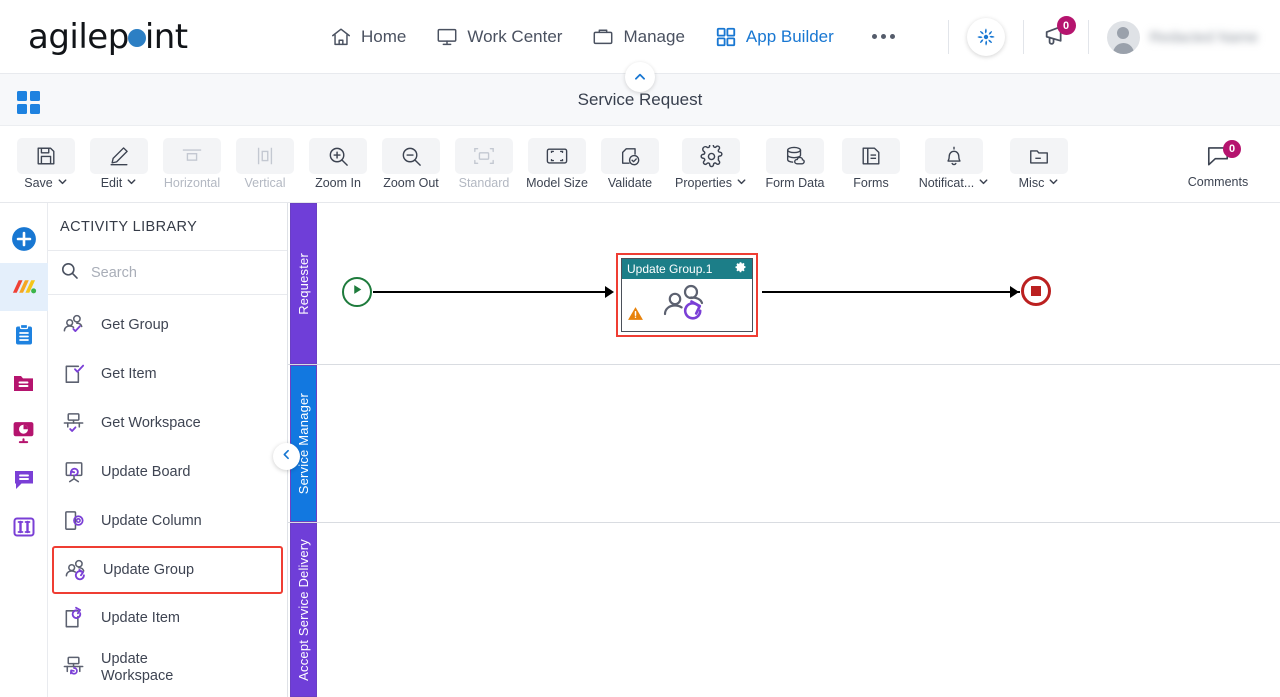 The width and height of the screenshot is (1280, 697). Describe the element at coordinates (167, 374) in the screenshot. I see `list-item-get-item: Get Item` at that location.